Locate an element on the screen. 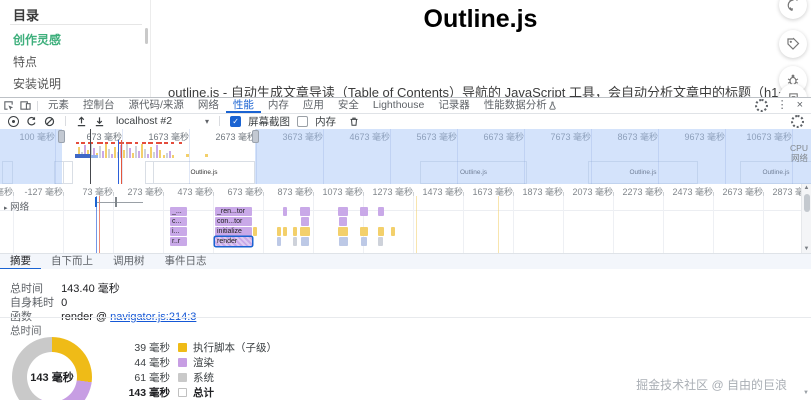  divider is located at coordinates (65, 121).